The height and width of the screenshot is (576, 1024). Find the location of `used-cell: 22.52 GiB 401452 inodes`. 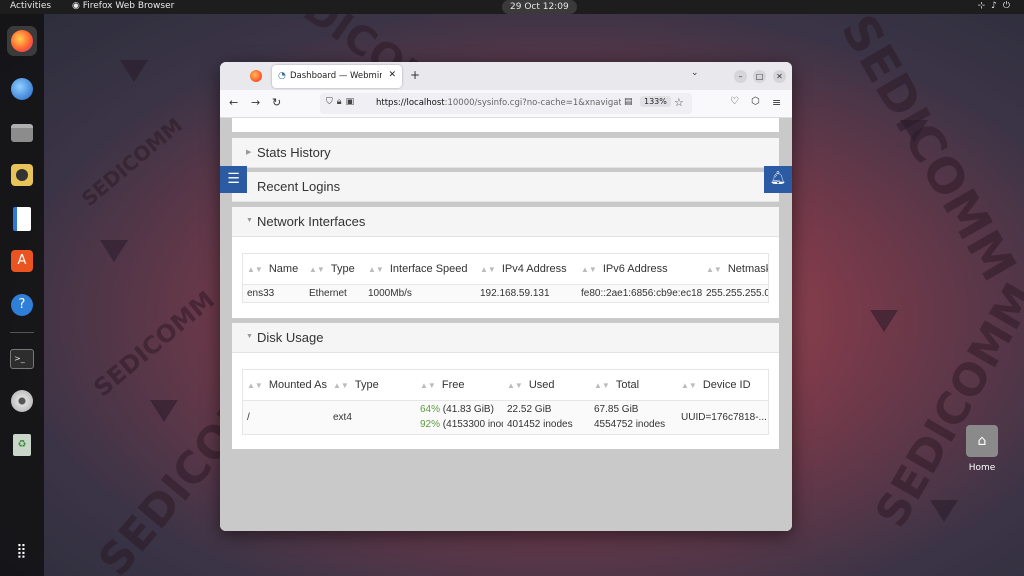

used-cell: 22.52 GiB 401452 inodes is located at coordinates (546, 417).